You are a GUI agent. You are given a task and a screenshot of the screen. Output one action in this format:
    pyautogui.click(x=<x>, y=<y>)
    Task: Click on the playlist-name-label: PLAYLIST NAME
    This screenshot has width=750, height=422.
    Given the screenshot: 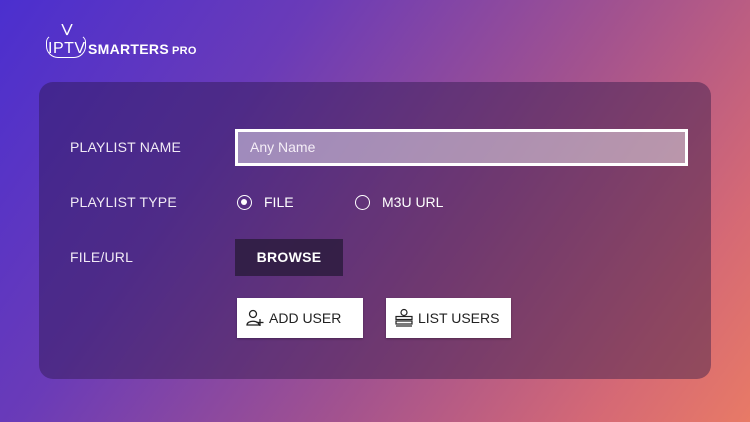 What is the action you would take?
    pyautogui.click(x=126, y=147)
    